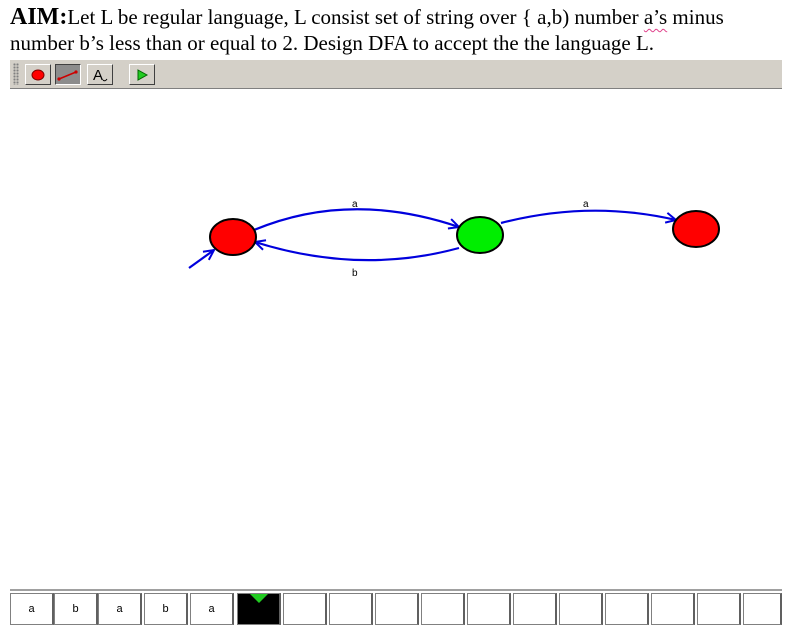  Describe the element at coordinates (258, 598) in the screenshot. I see `tape-head-marker-icon` at that location.